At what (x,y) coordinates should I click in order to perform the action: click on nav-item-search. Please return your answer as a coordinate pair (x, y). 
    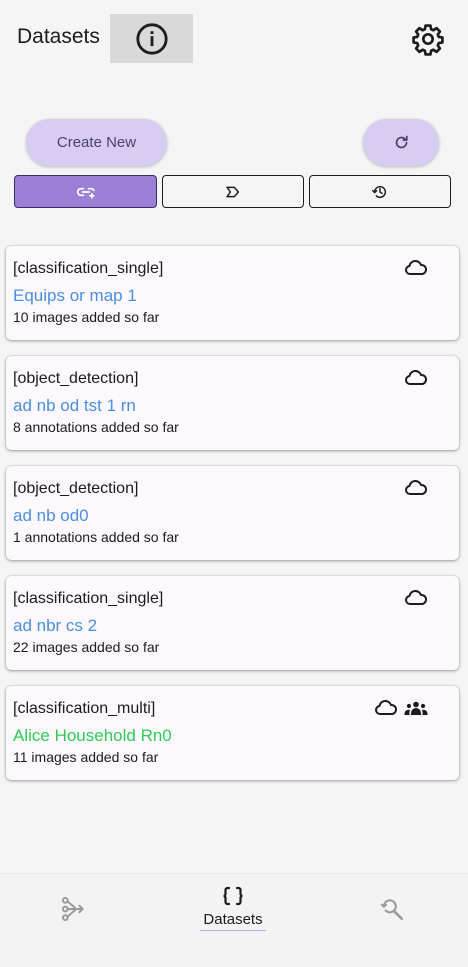
    Looking at the image, I should click on (392, 909).